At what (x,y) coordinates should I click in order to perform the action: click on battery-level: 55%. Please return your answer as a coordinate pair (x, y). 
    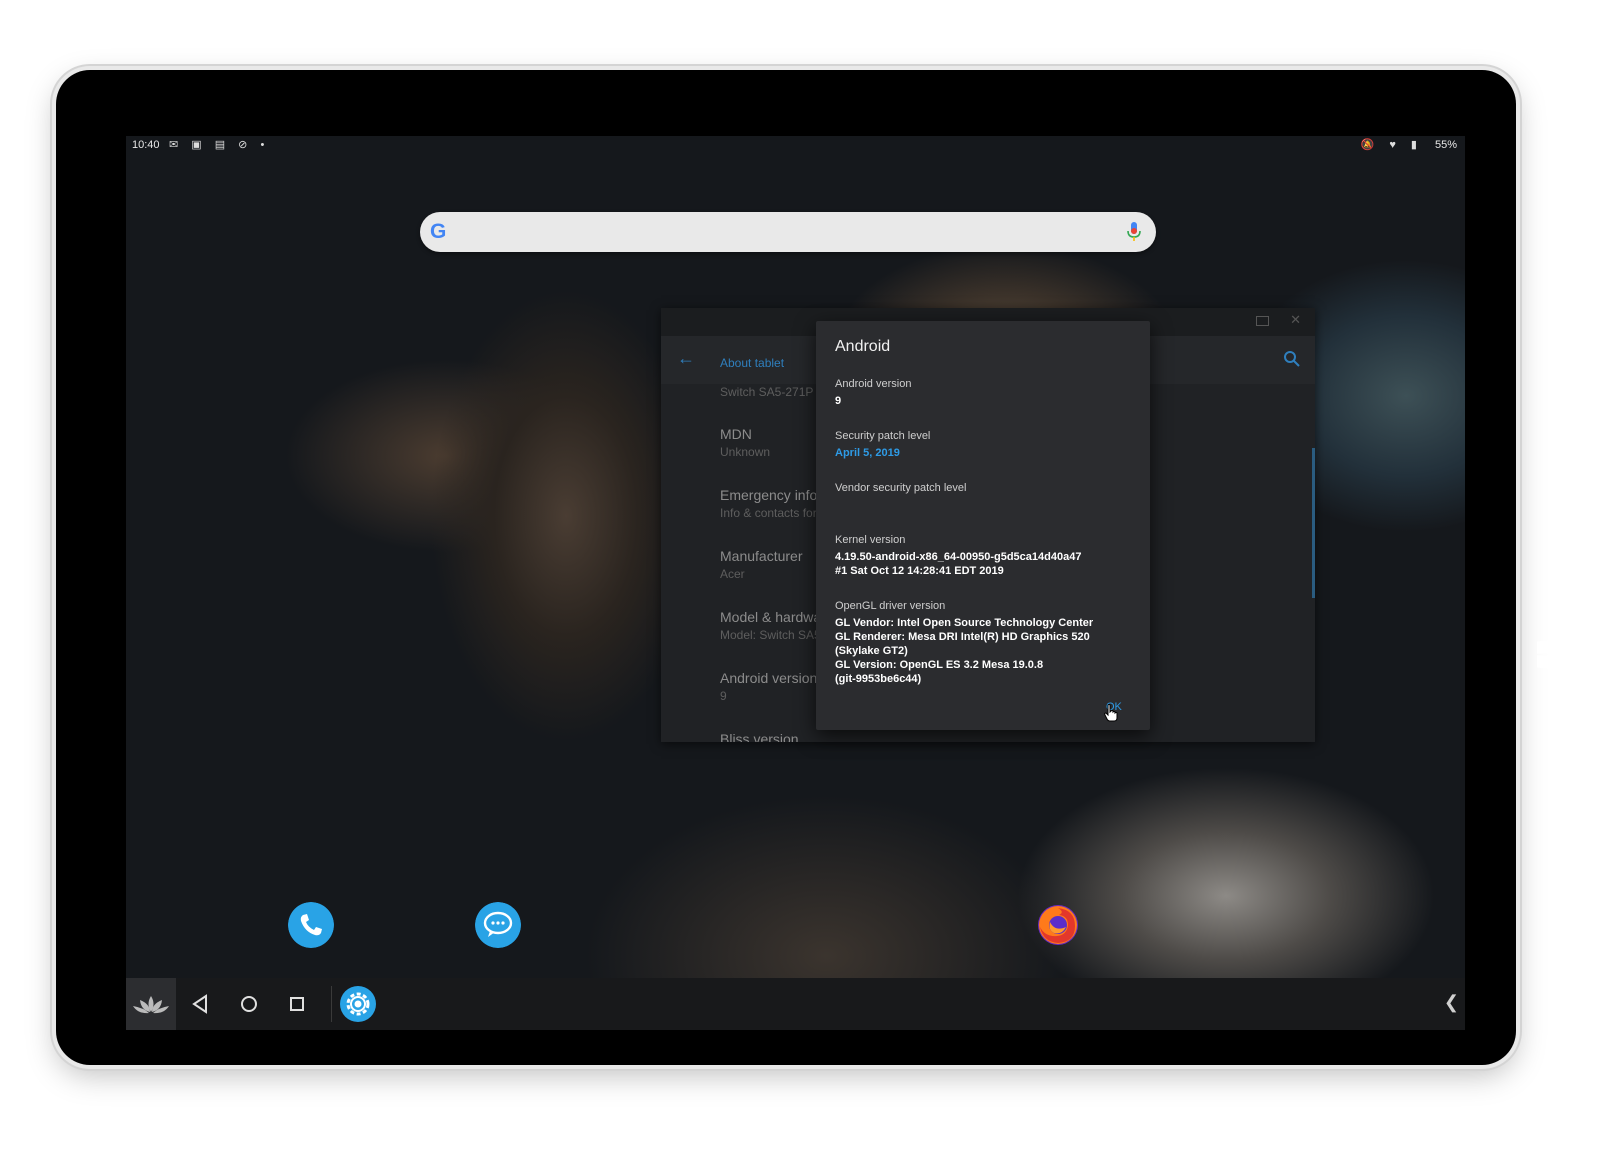
    Looking at the image, I should click on (1445, 145).